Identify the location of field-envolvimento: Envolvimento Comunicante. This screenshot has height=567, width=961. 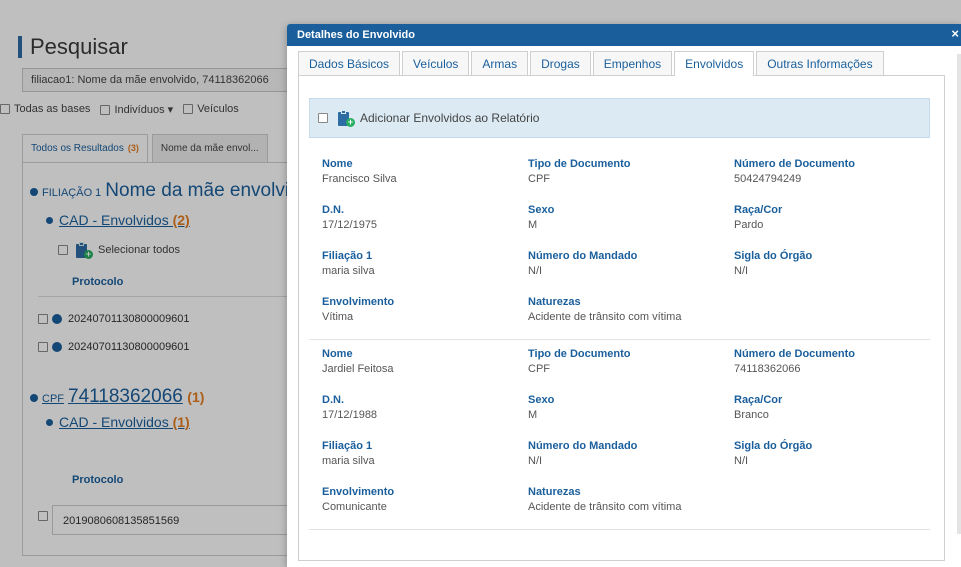
(422, 499).